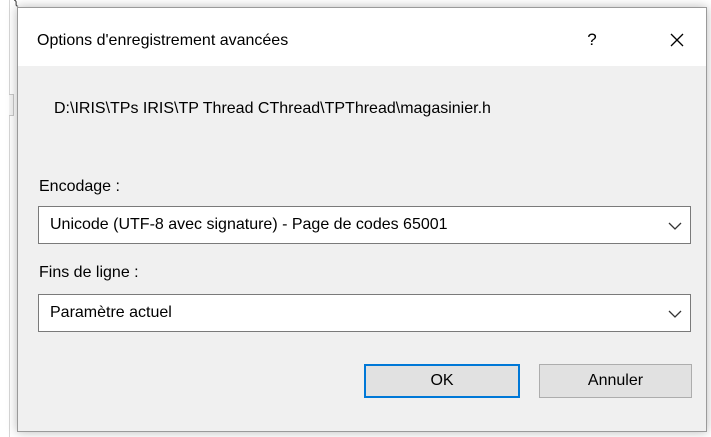 The height and width of the screenshot is (437, 711). What do you see at coordinates (362, 37) in the screenshot?
I see `dialog-titlebar: Options d'enregistrement avancées ?` at bounding box center [362, 37].